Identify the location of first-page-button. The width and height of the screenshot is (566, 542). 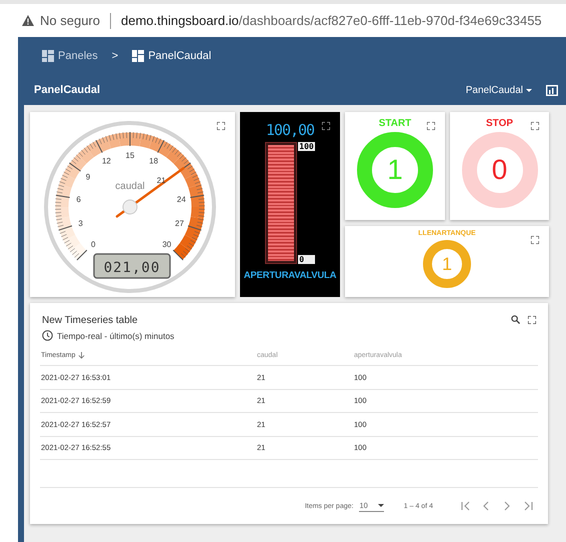
(465, 506).